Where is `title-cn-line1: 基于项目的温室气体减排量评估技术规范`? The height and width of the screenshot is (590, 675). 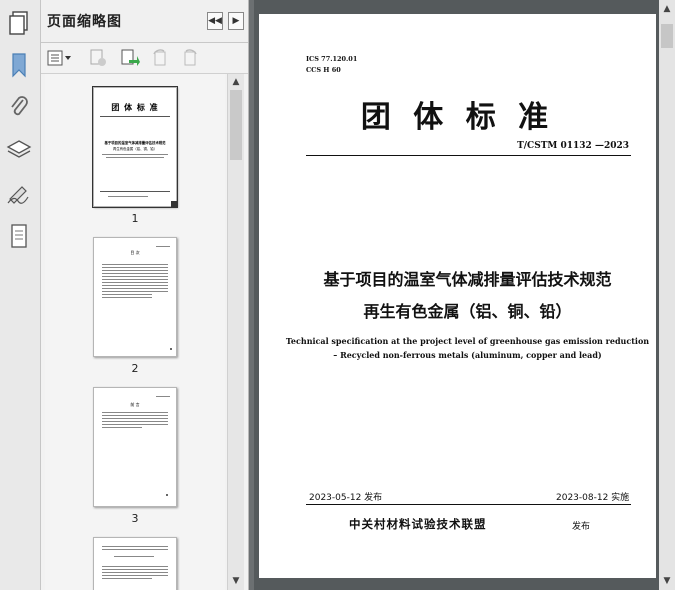
title-cn-line1: 基于项目的温室气体减排量评估技术规范 is located at coordinates (467, 278).